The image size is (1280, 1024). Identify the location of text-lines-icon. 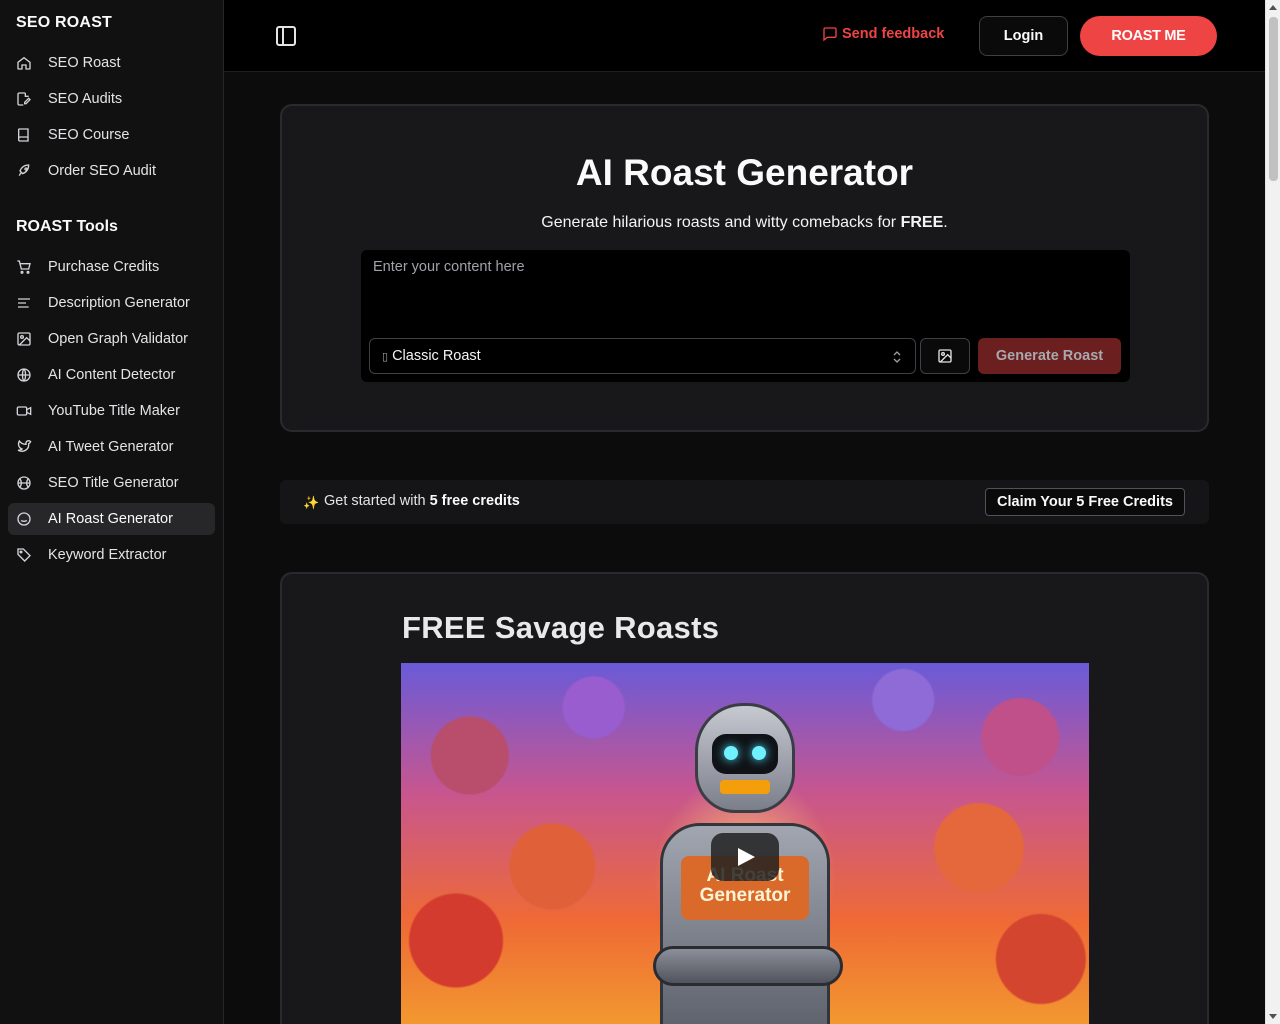
(24, 303).